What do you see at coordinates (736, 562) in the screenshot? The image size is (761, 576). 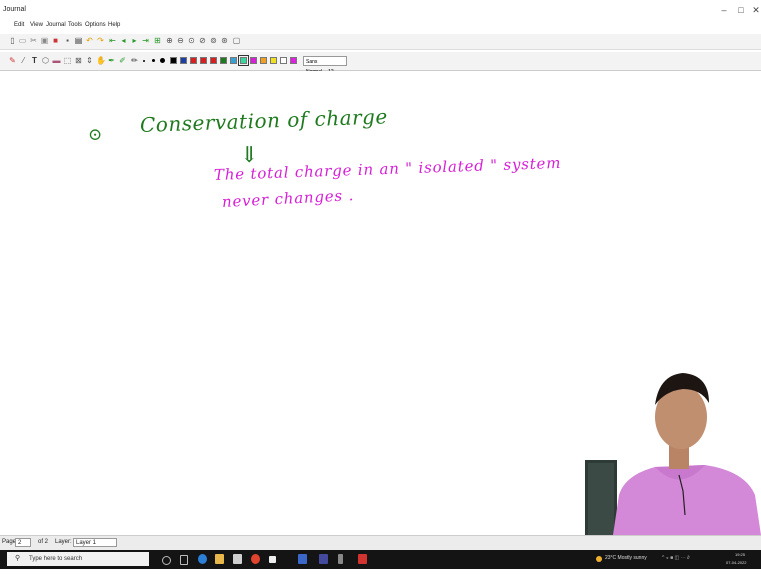 I see `clock-date: 07-04-2022` at bounding box center [736, 562].